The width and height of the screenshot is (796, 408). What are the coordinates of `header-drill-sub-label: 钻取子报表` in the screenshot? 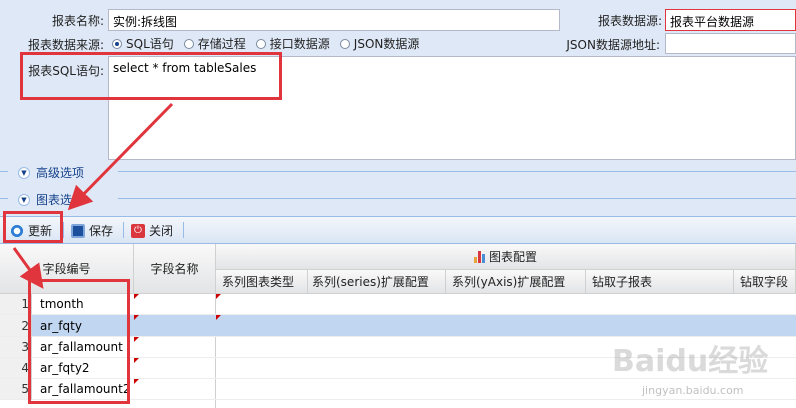 It's located at (622, 282).